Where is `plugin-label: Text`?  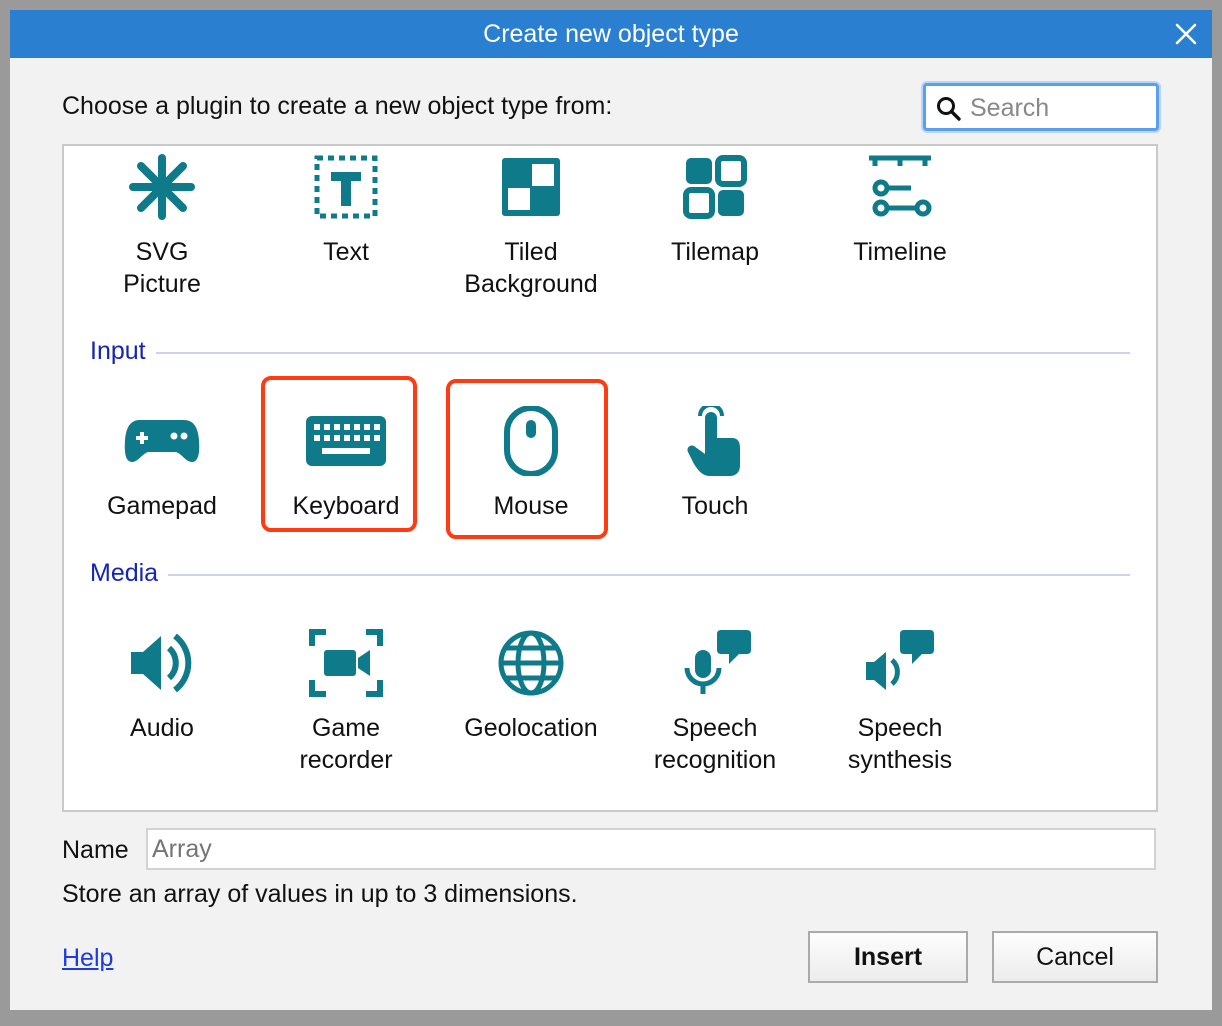
plugin-label: Text is located at coordinates (346, 252).